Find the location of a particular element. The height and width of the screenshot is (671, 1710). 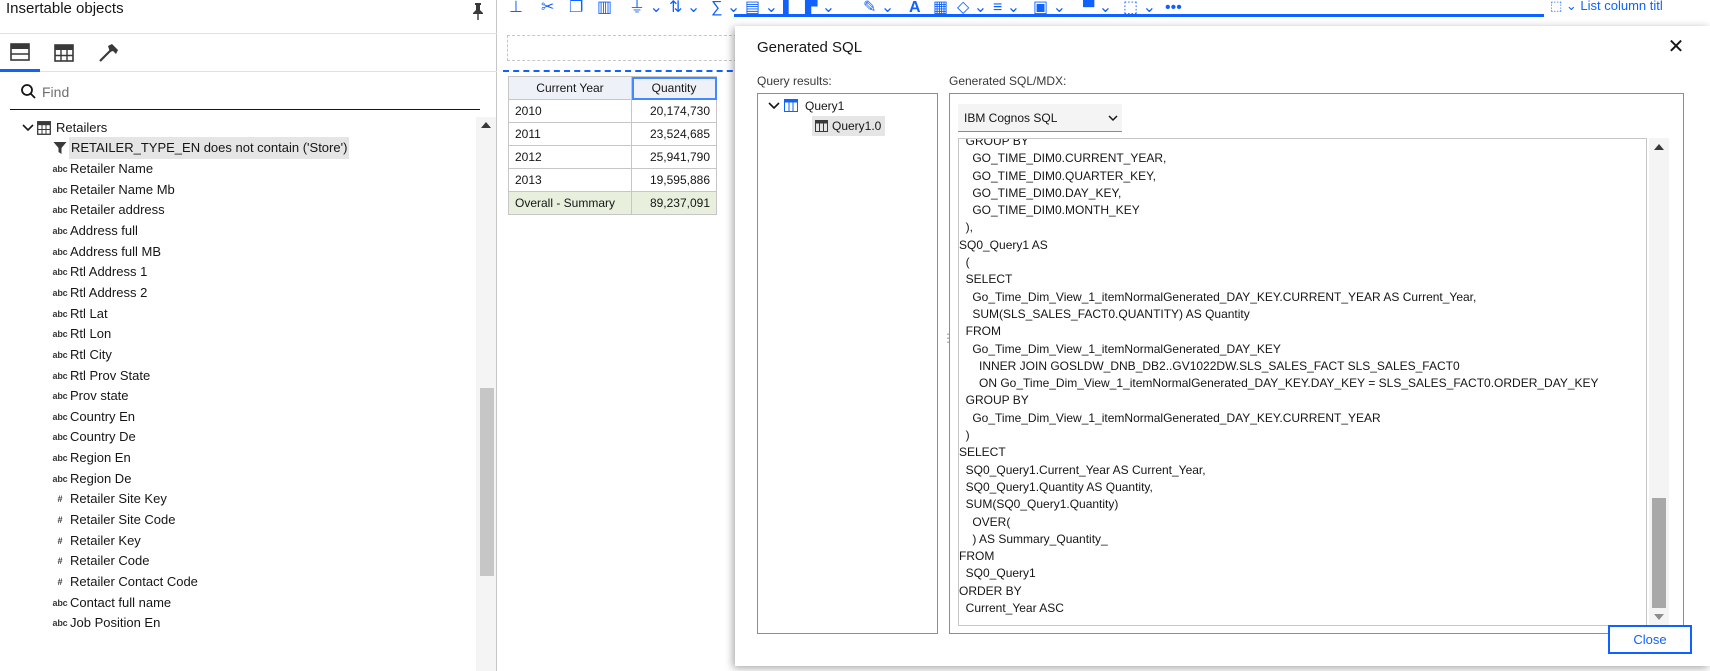

scroll-down-arrow-icon is located at coordinates (1659, 617).